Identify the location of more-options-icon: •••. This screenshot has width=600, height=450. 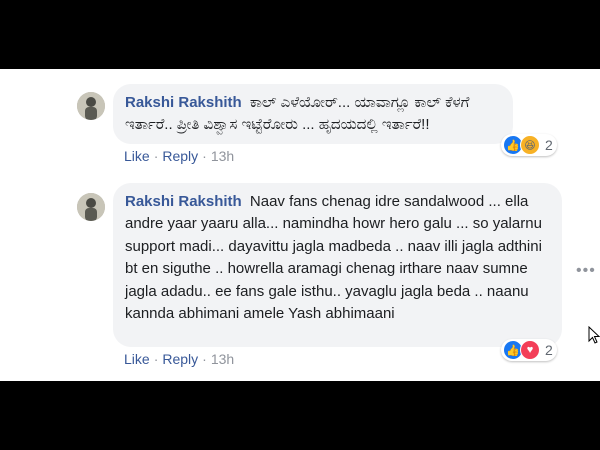
(586, 271).